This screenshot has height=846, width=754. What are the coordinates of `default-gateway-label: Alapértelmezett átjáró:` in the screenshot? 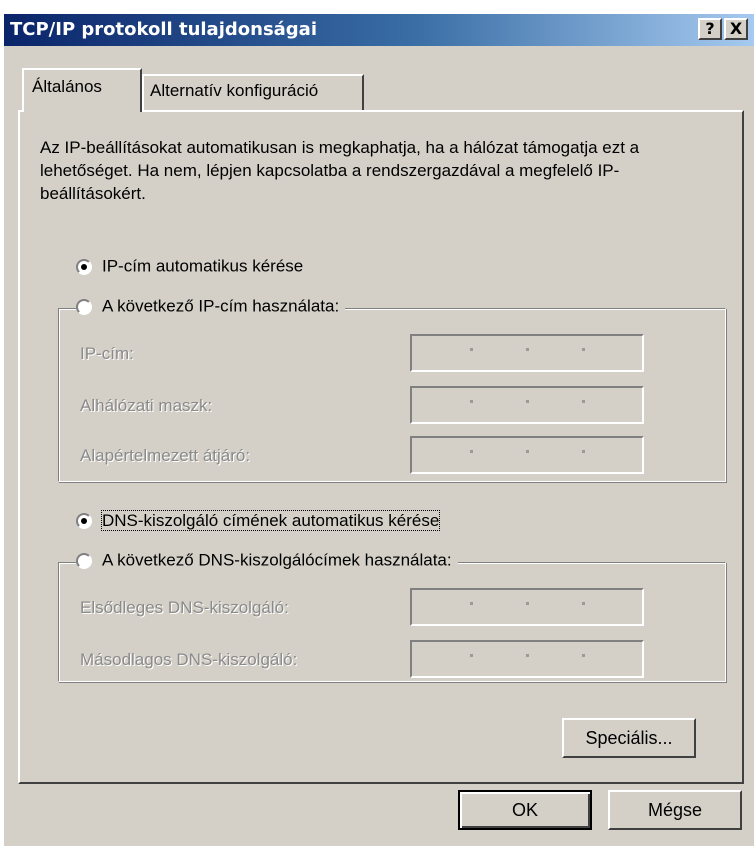 It's located at (165, 455).